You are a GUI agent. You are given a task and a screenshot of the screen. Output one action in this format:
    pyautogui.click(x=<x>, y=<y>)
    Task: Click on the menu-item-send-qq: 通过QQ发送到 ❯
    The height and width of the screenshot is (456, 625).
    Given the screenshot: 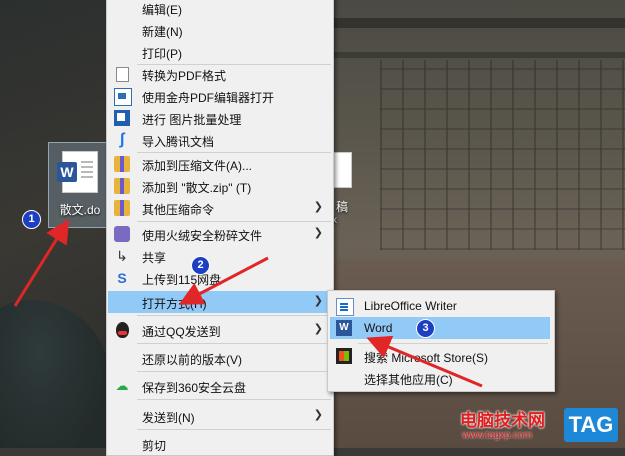 What is the action you would take?
    pyautogui.click(x=220, y=330)
    